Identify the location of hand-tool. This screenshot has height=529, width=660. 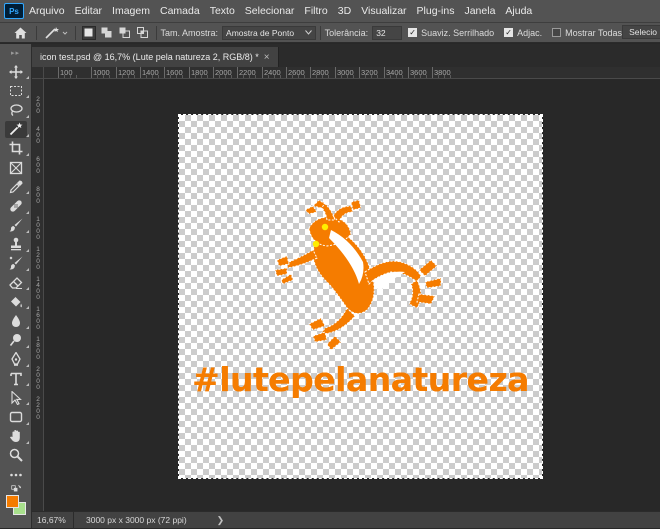
(16, 436).